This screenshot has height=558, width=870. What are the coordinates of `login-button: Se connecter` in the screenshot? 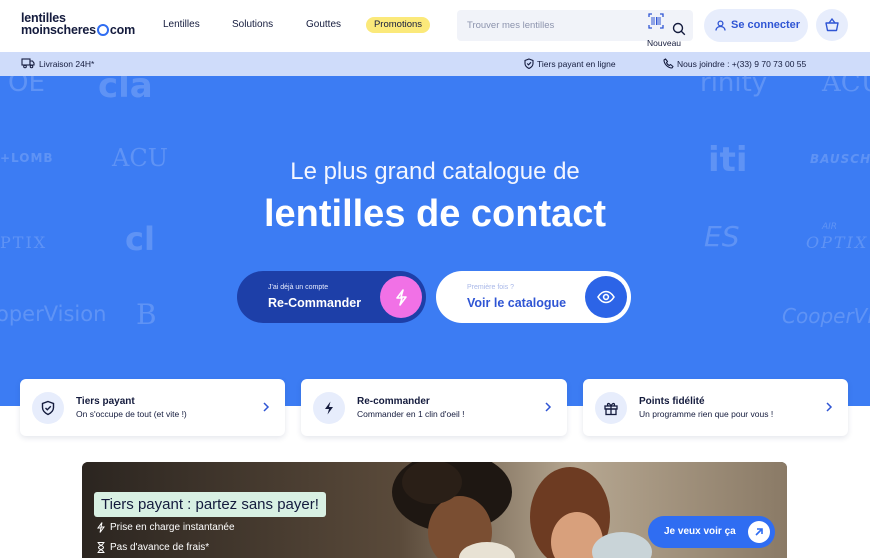 It's located at (756, 25).